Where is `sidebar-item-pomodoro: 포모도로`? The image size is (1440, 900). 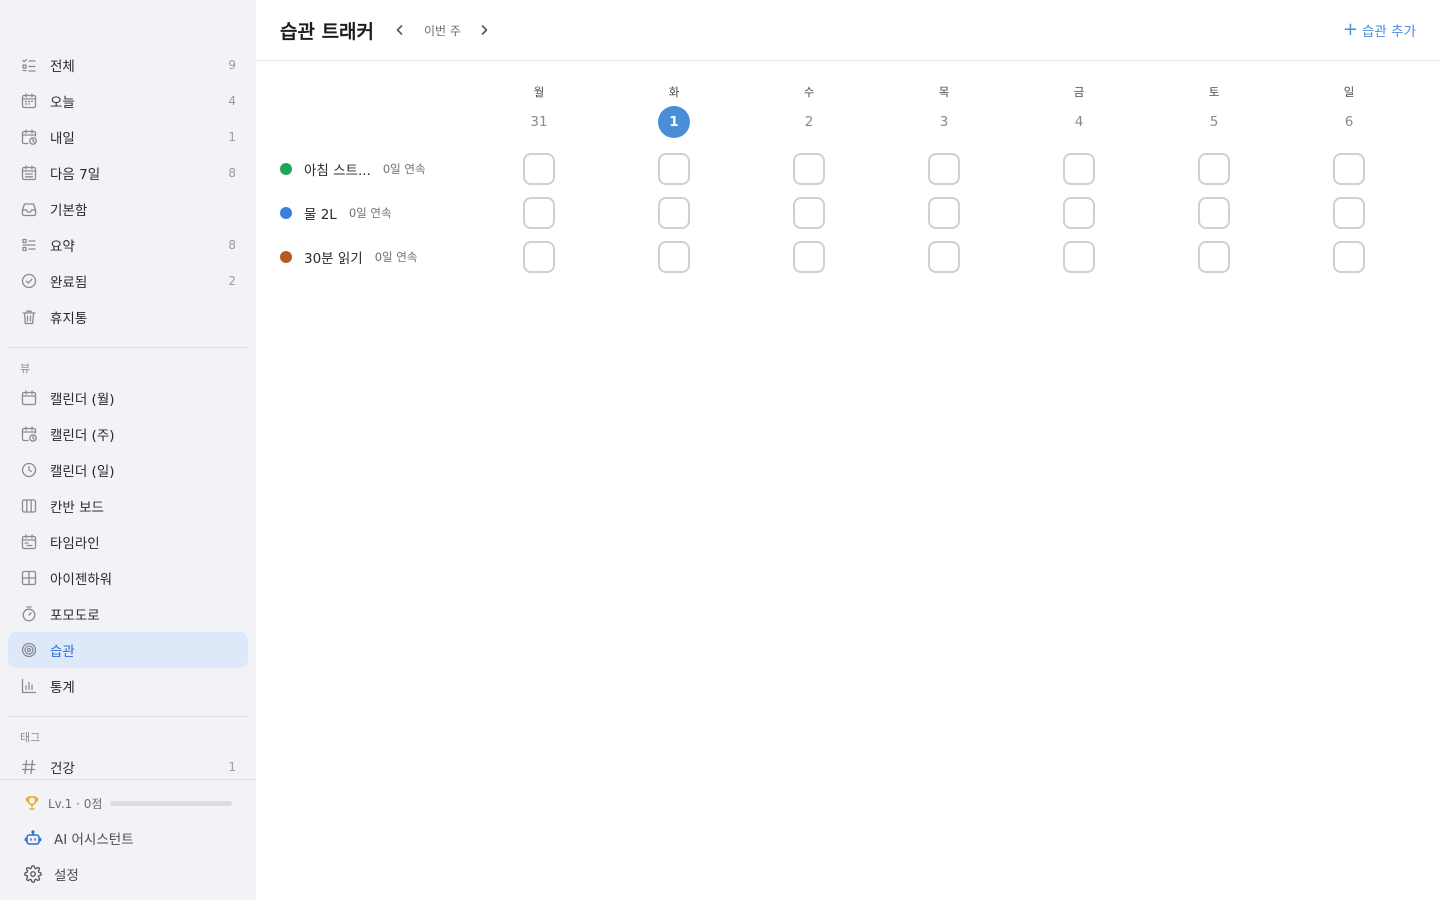 sidebar-item-pomodoro: 포모도로 is located at coordinates (128, 614).